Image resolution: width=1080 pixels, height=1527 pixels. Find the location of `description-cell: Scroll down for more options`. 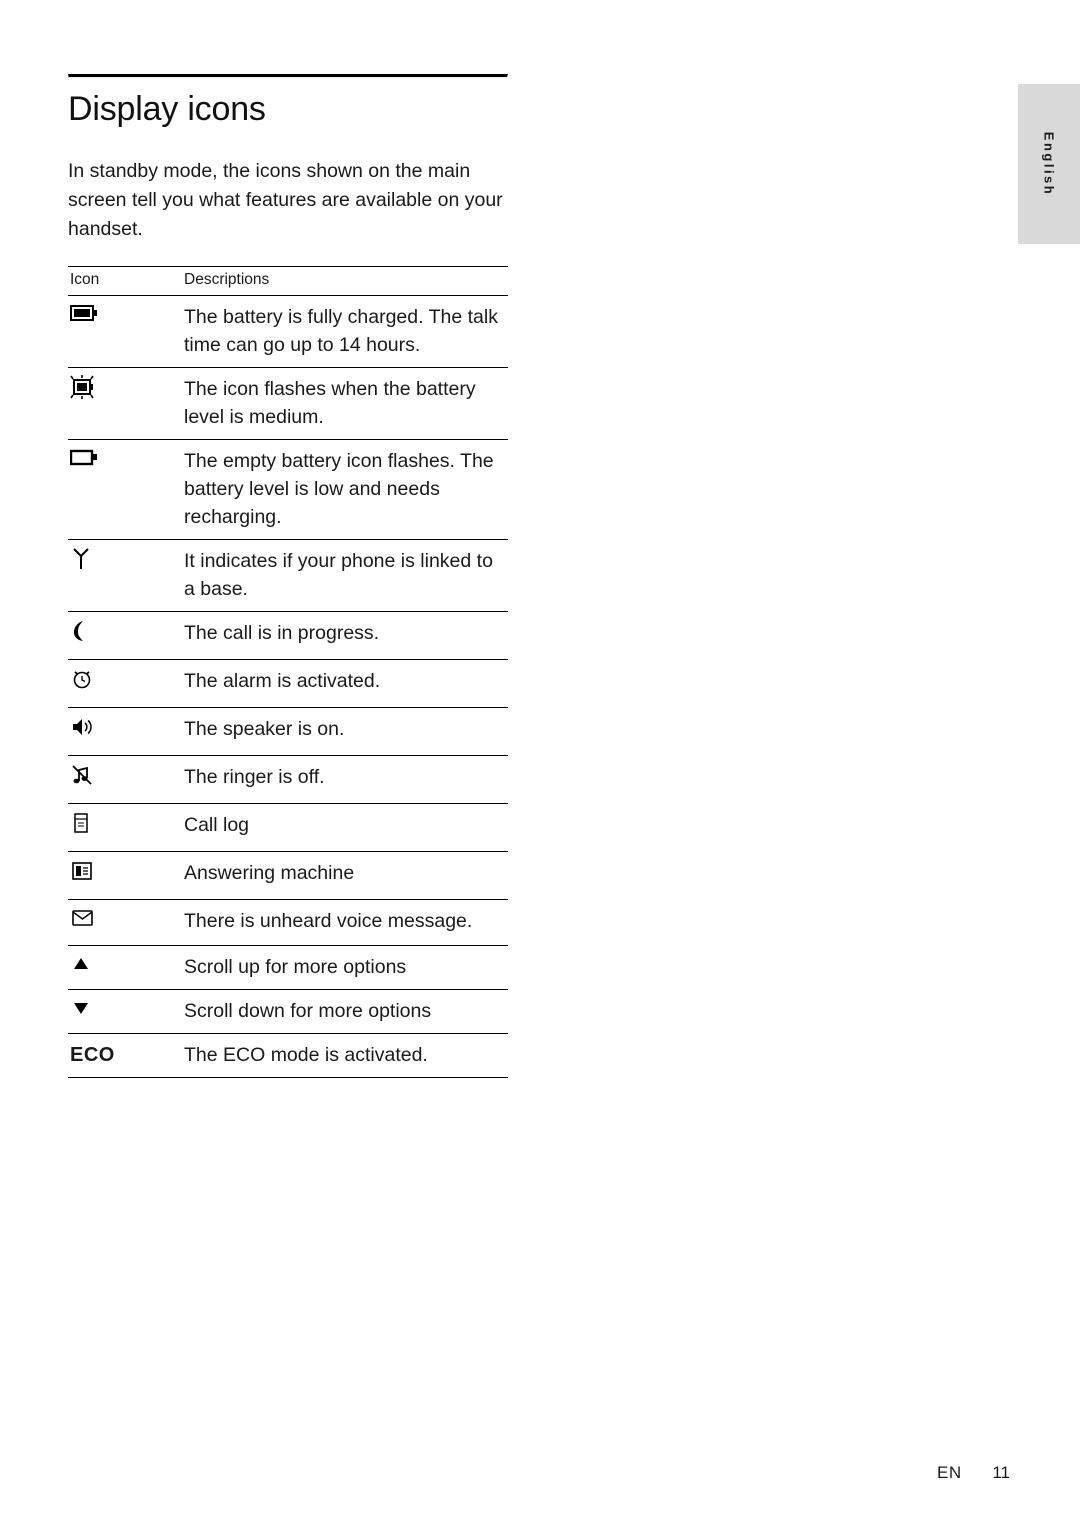

description-cell: Scroll down for more options is located at coordinates (344, 1011).